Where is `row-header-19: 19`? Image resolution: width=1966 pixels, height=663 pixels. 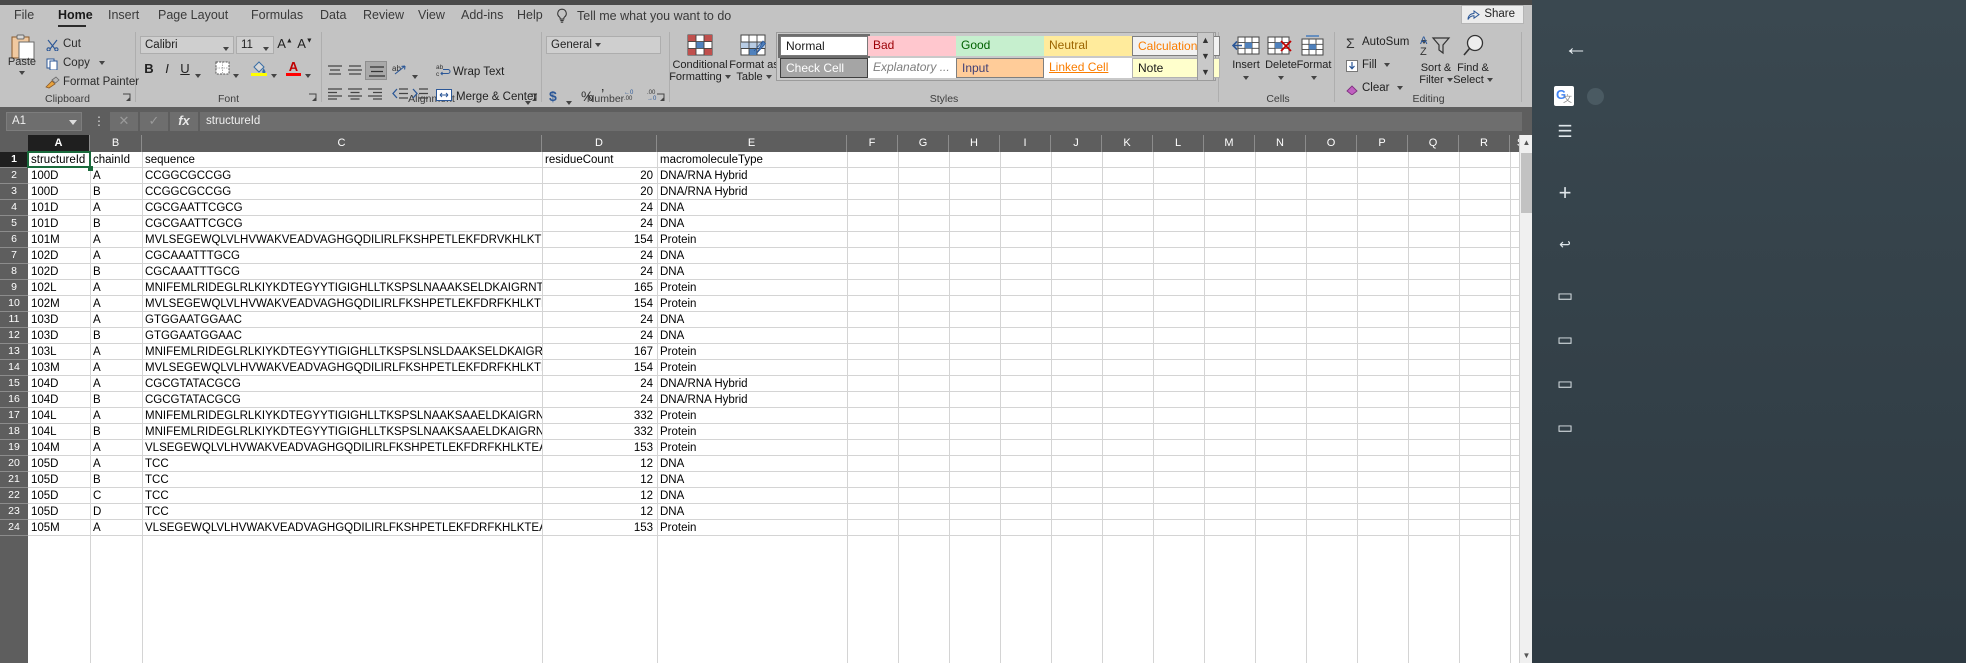
row-header-19: 19 is located at coordinates (14, 448).